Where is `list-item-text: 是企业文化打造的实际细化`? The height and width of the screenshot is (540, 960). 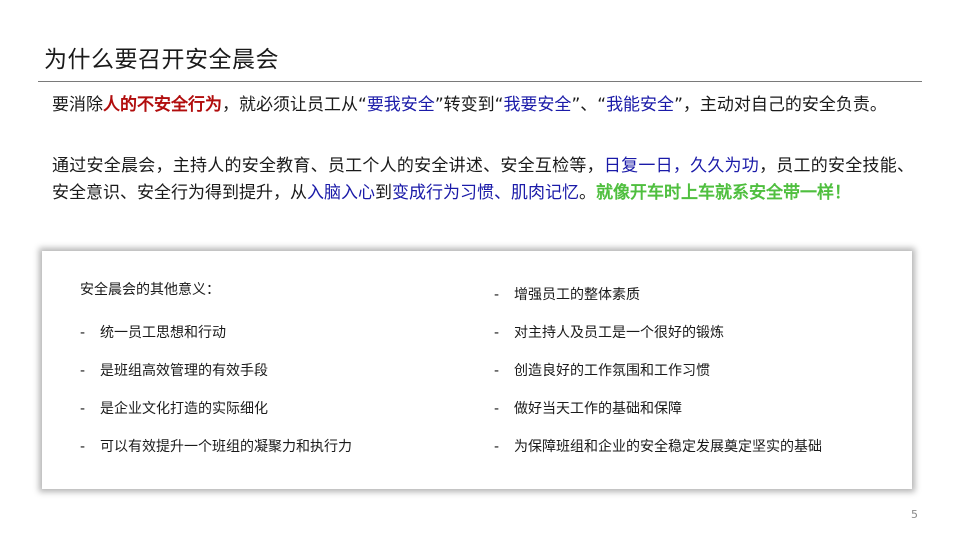
list-item-text: 是企业文化打造的实际细化 is located at coordinates (184, 409).